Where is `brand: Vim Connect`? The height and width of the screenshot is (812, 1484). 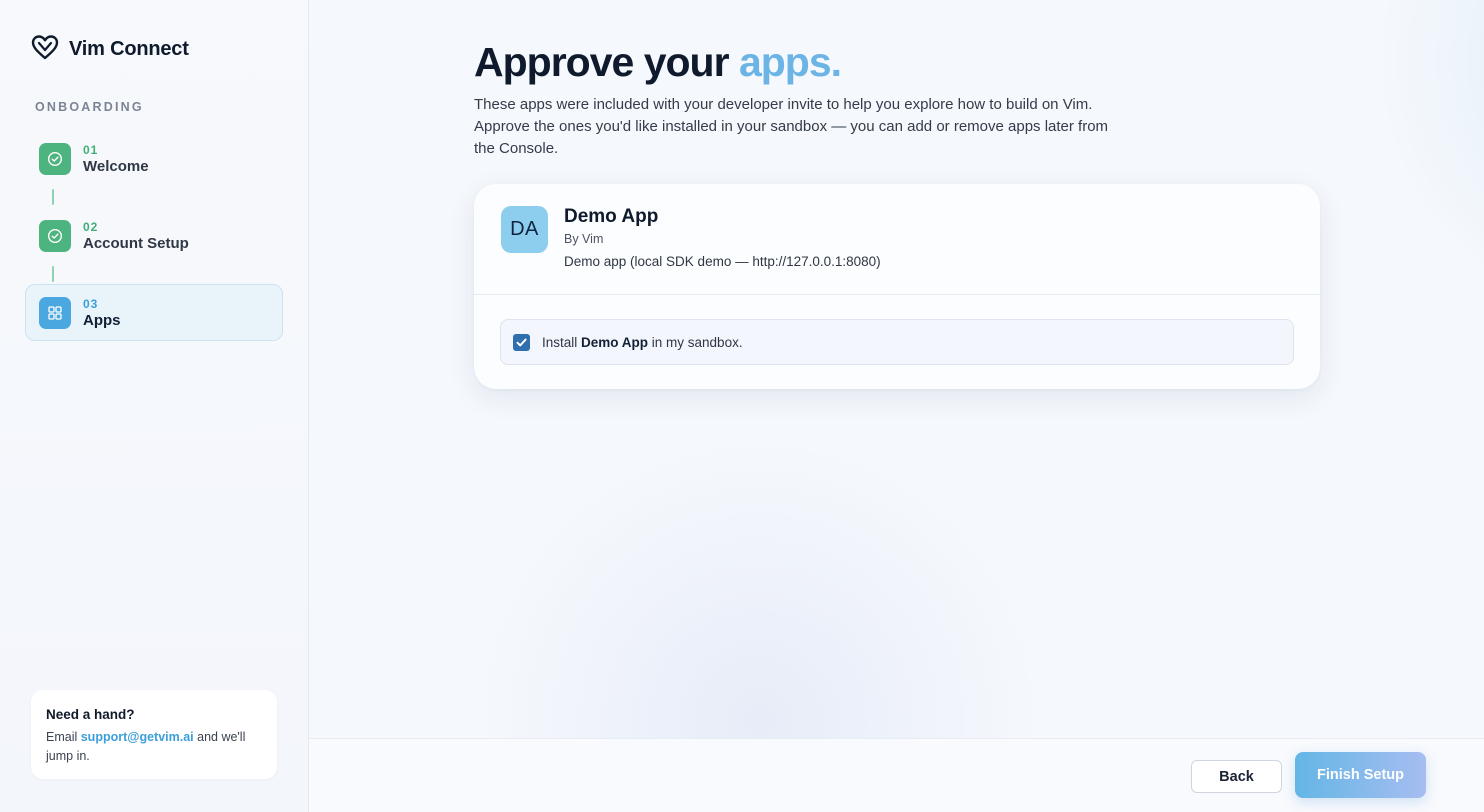
brand: Vim Connect is located at coordinates (109, 49).